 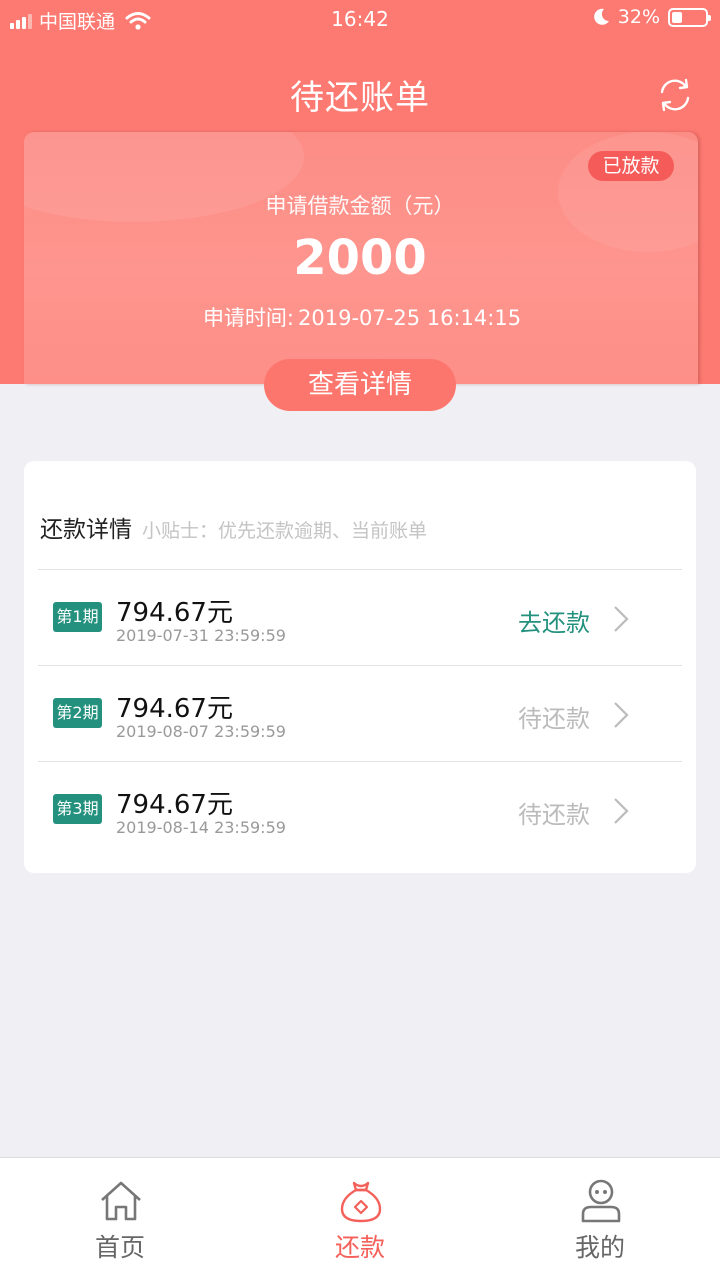 I want to click on installment-due-date: 2019-08-14 23:59:59, so click(x=201, y=827).